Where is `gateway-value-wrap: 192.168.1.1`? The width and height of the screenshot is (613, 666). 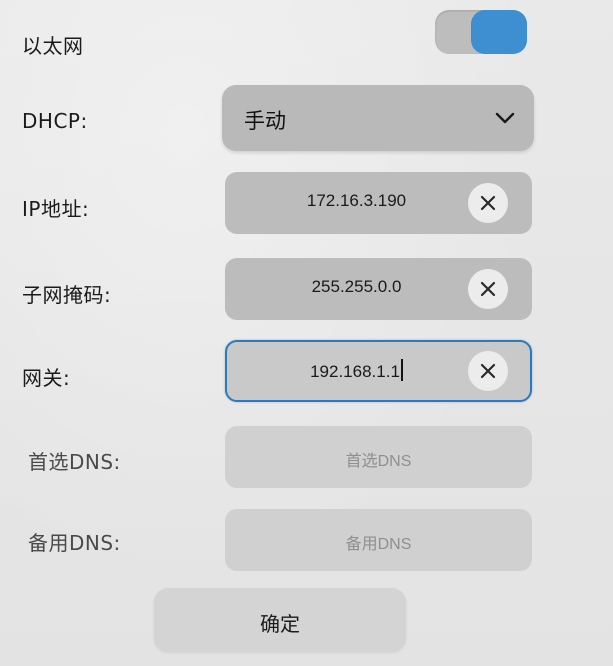 gateway-value-wrap: 192.168.1.1 is located at coordinates (356, 370).